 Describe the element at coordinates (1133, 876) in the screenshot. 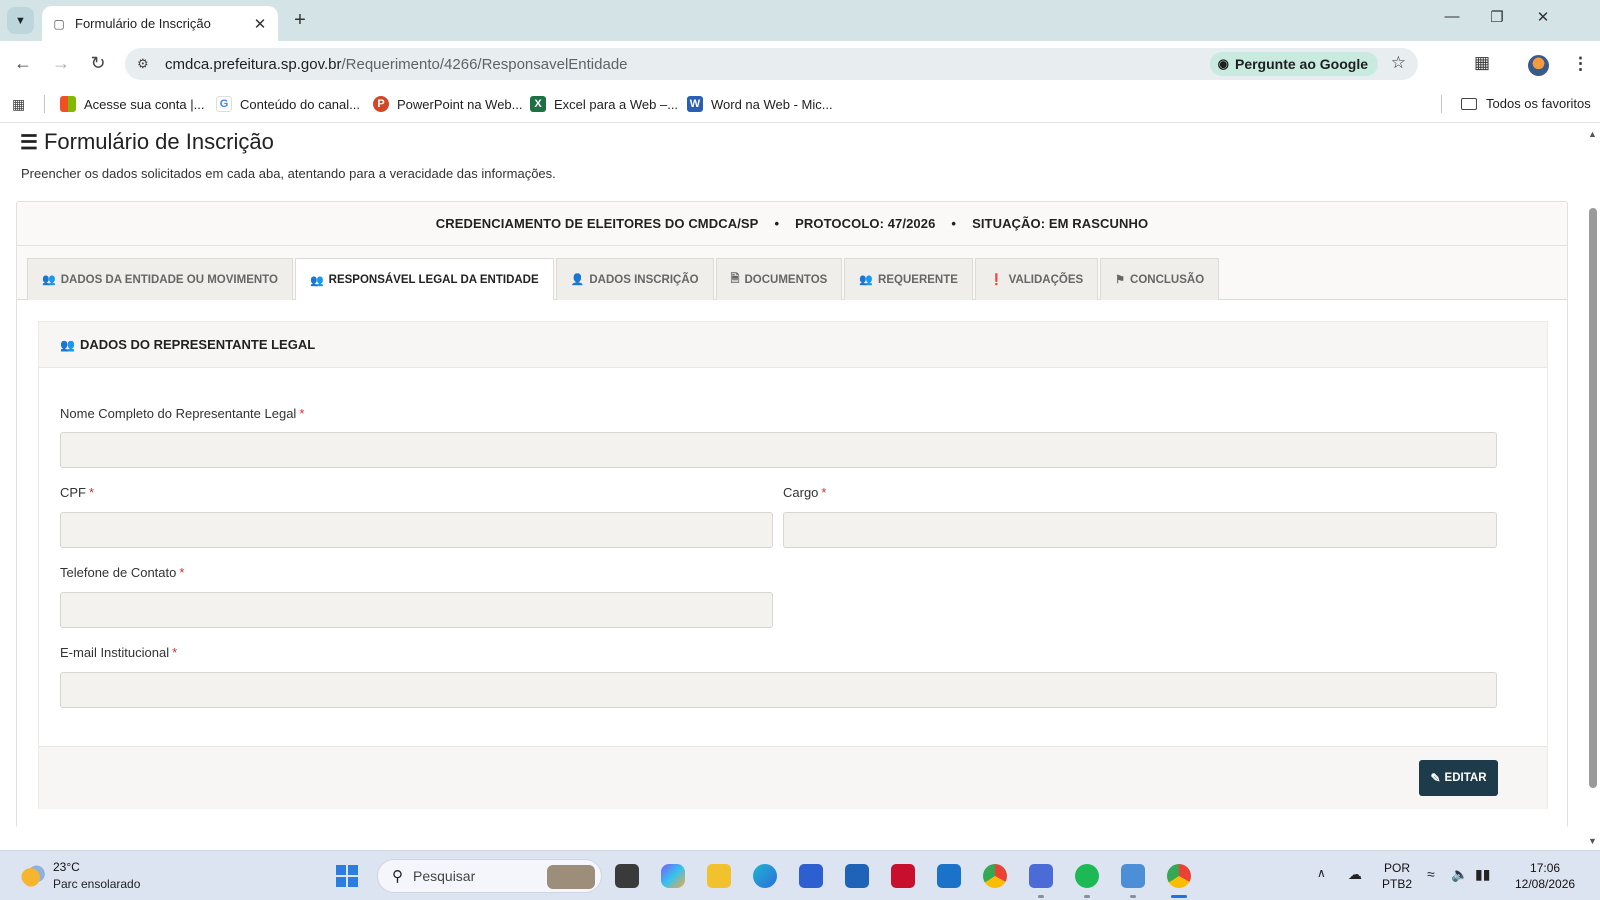

I see `photos-app-icon` at that location.